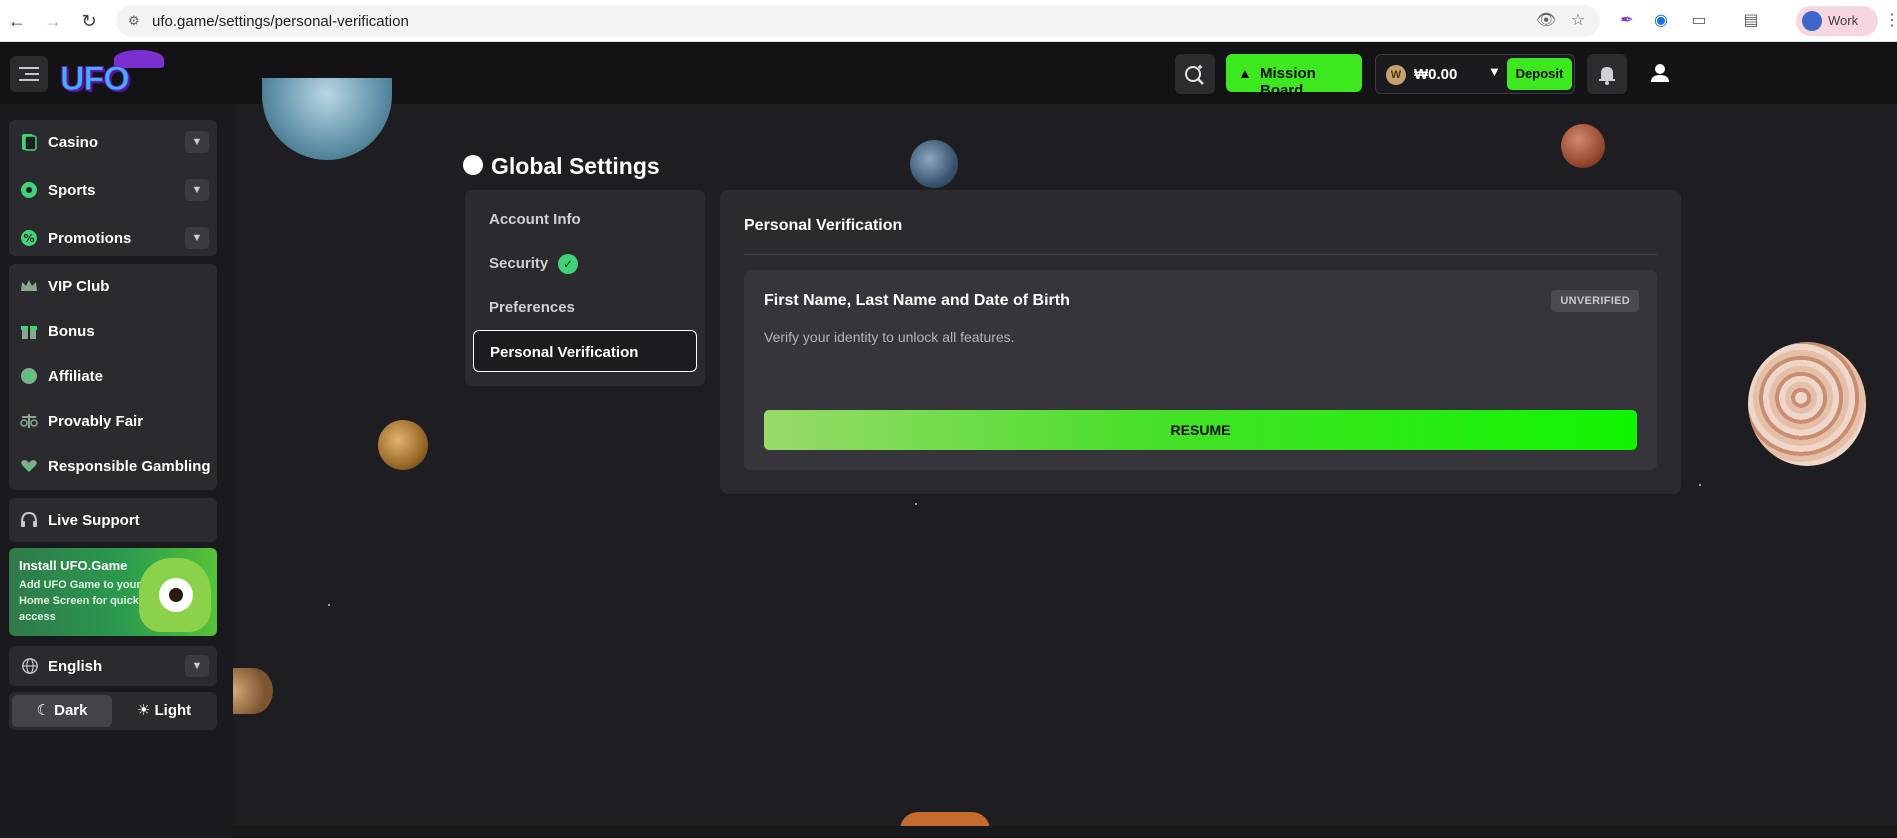  What do you see at coordinates (1475, 74) in the screenshot?
I see `wallet-balance: W ₩0.00 ▼ Deposit` at bounding box center [1475, 74].